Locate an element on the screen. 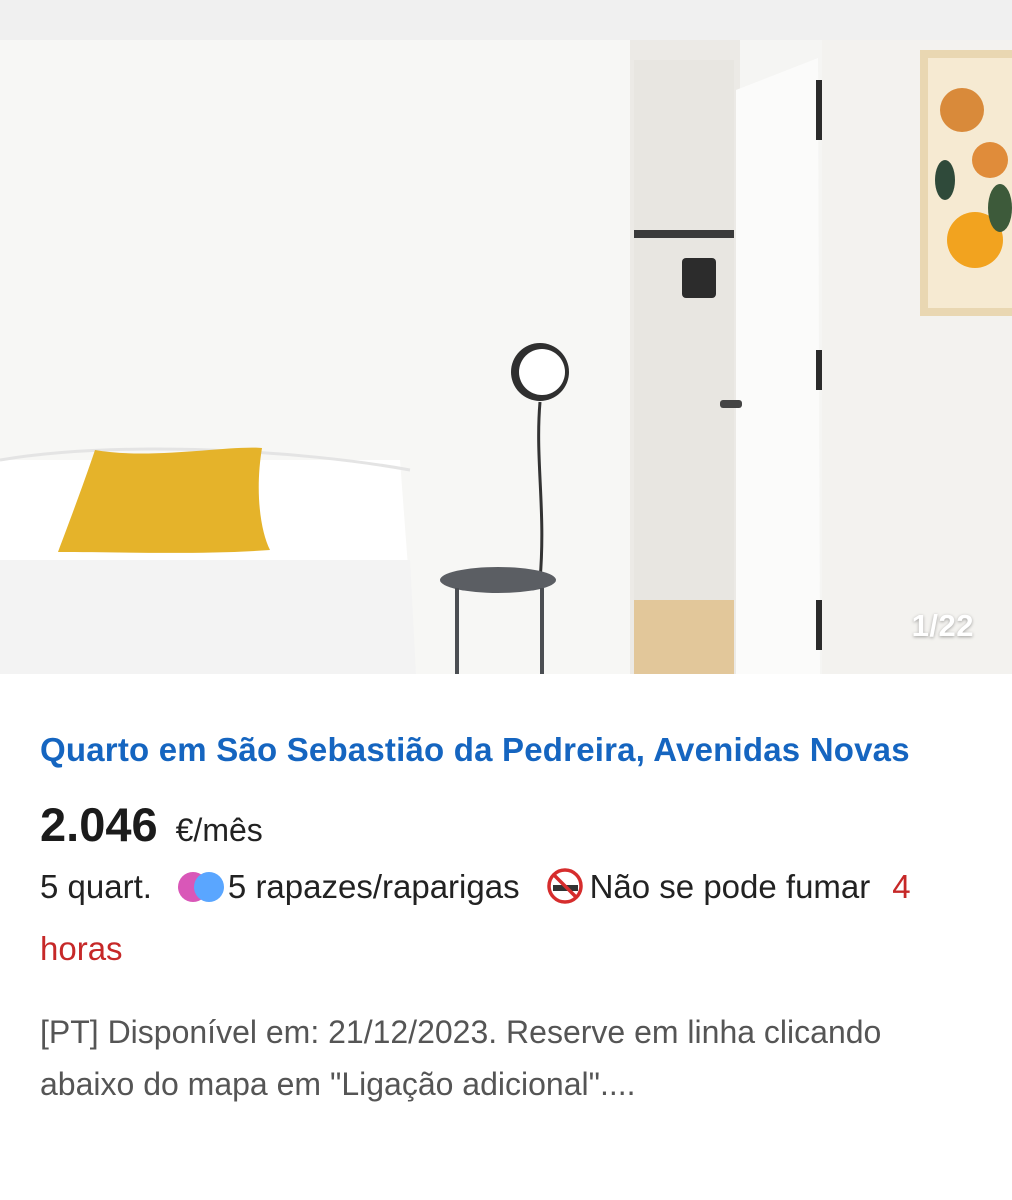  smoking-label: Não se pode fumar is located at coordinates (730, 886).